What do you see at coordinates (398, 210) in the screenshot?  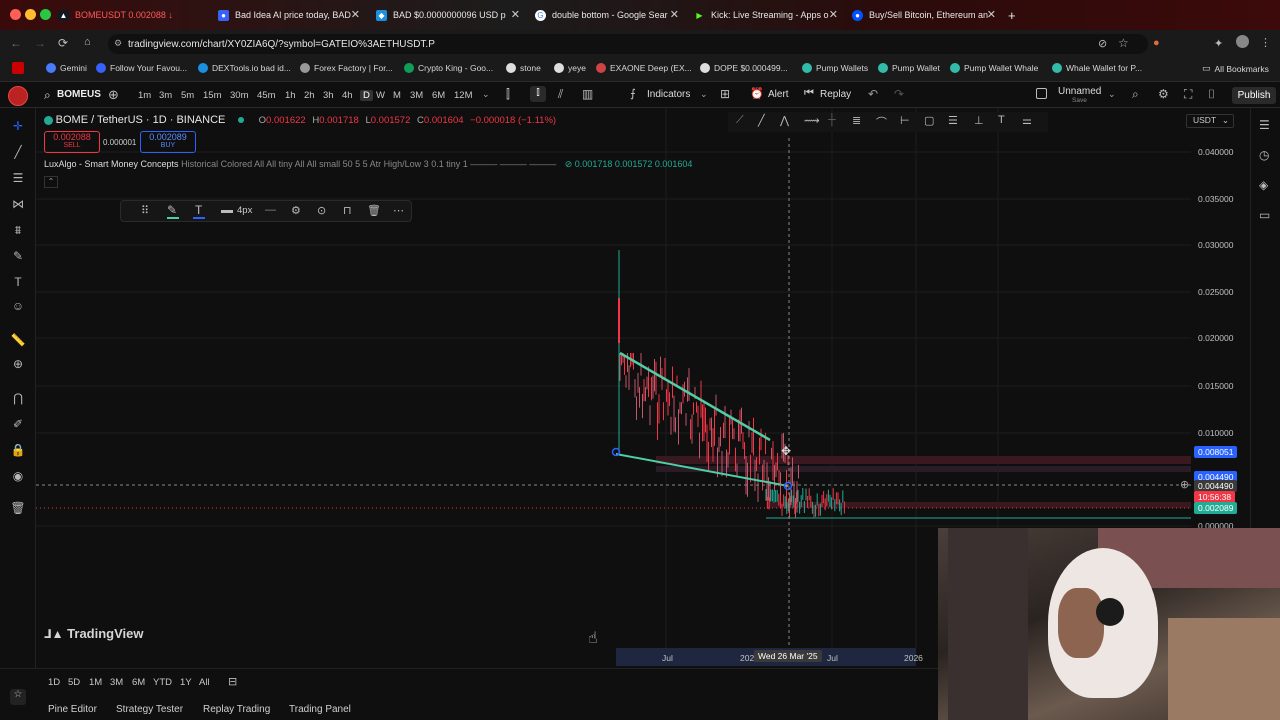 I see `more-options-icon: ⋯` at bounding box center [398, 210].